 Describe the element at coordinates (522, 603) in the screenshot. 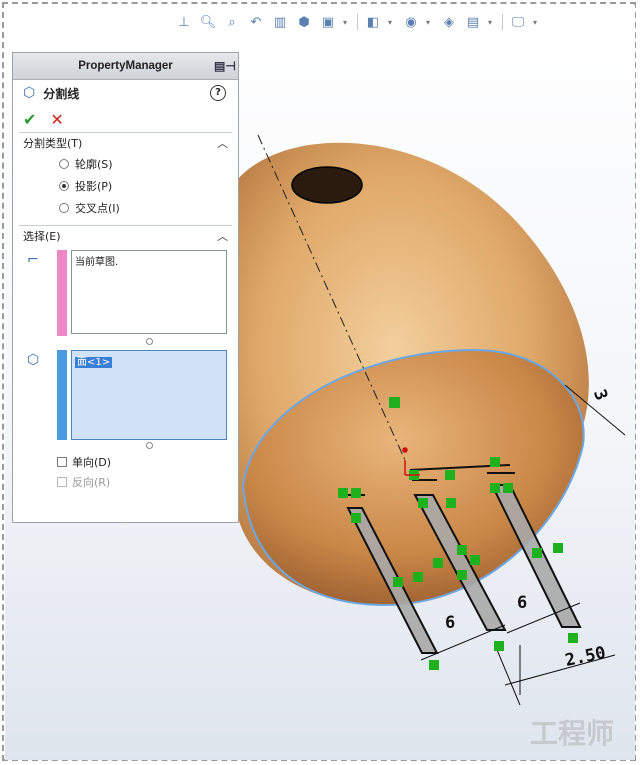

I see `dimension-6-right: 6` at that location.